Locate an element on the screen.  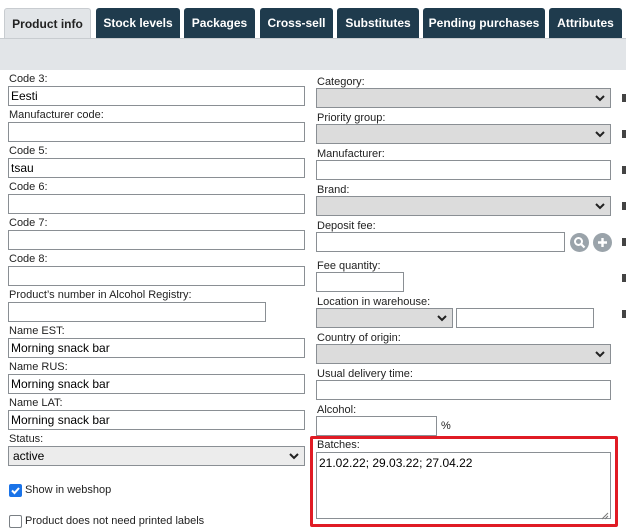
deposit-fee-input is located at coordinates (440, 242).